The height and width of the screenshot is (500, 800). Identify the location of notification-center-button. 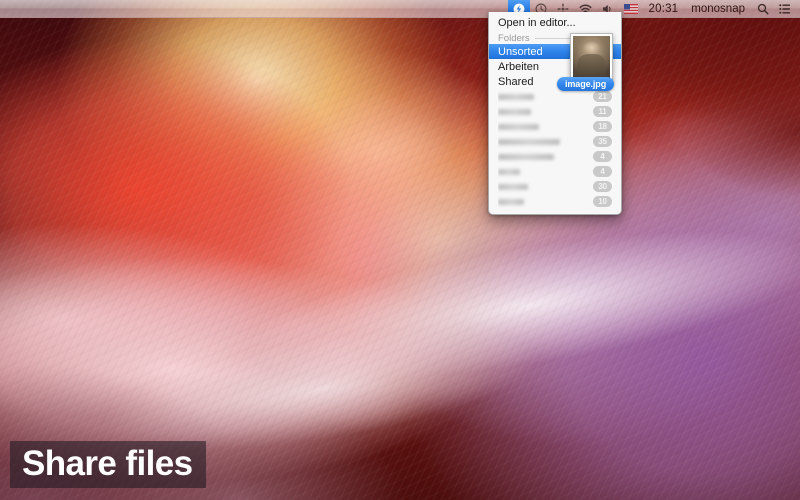
(785, 9).